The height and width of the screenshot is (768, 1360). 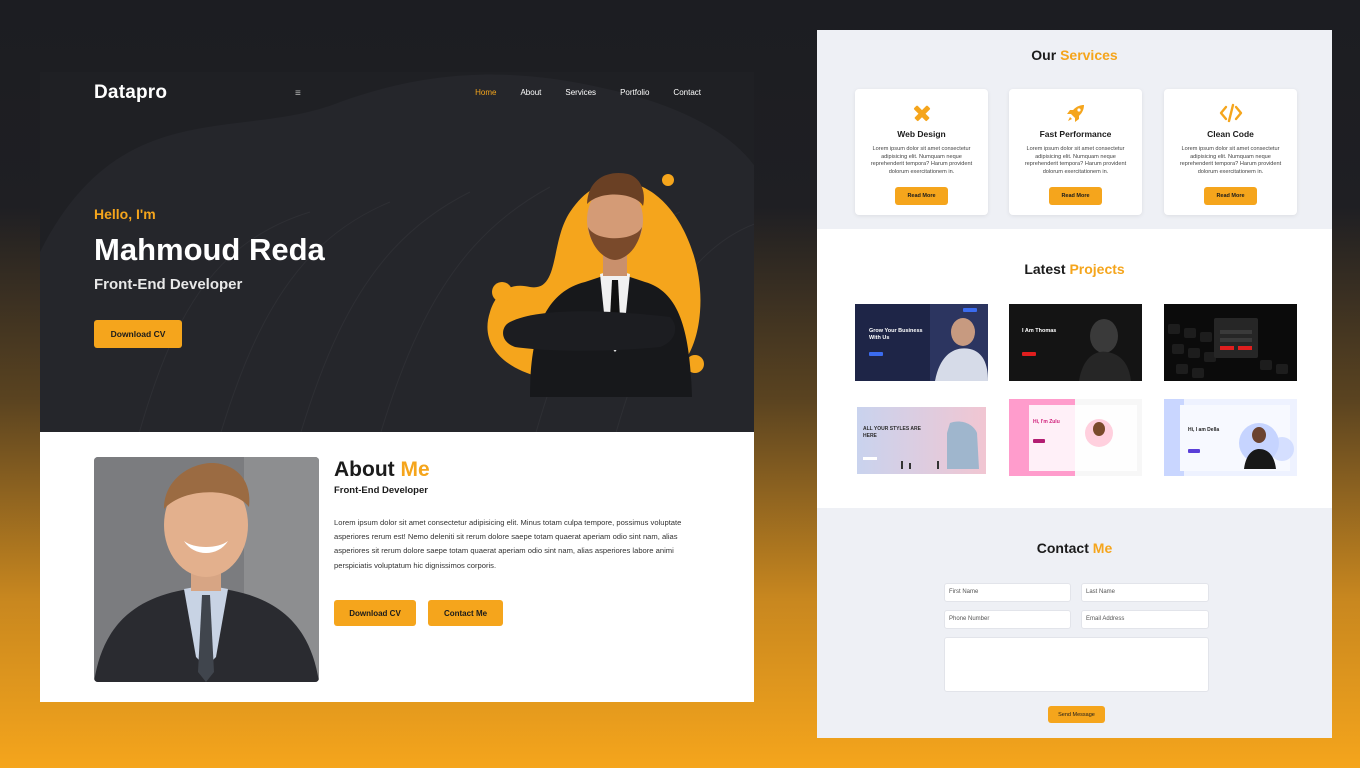 What do you see at coordinates (168, 284) in the screenshot?
I see `hero-role: Front-End Developer` at bounding box center [168, 284].